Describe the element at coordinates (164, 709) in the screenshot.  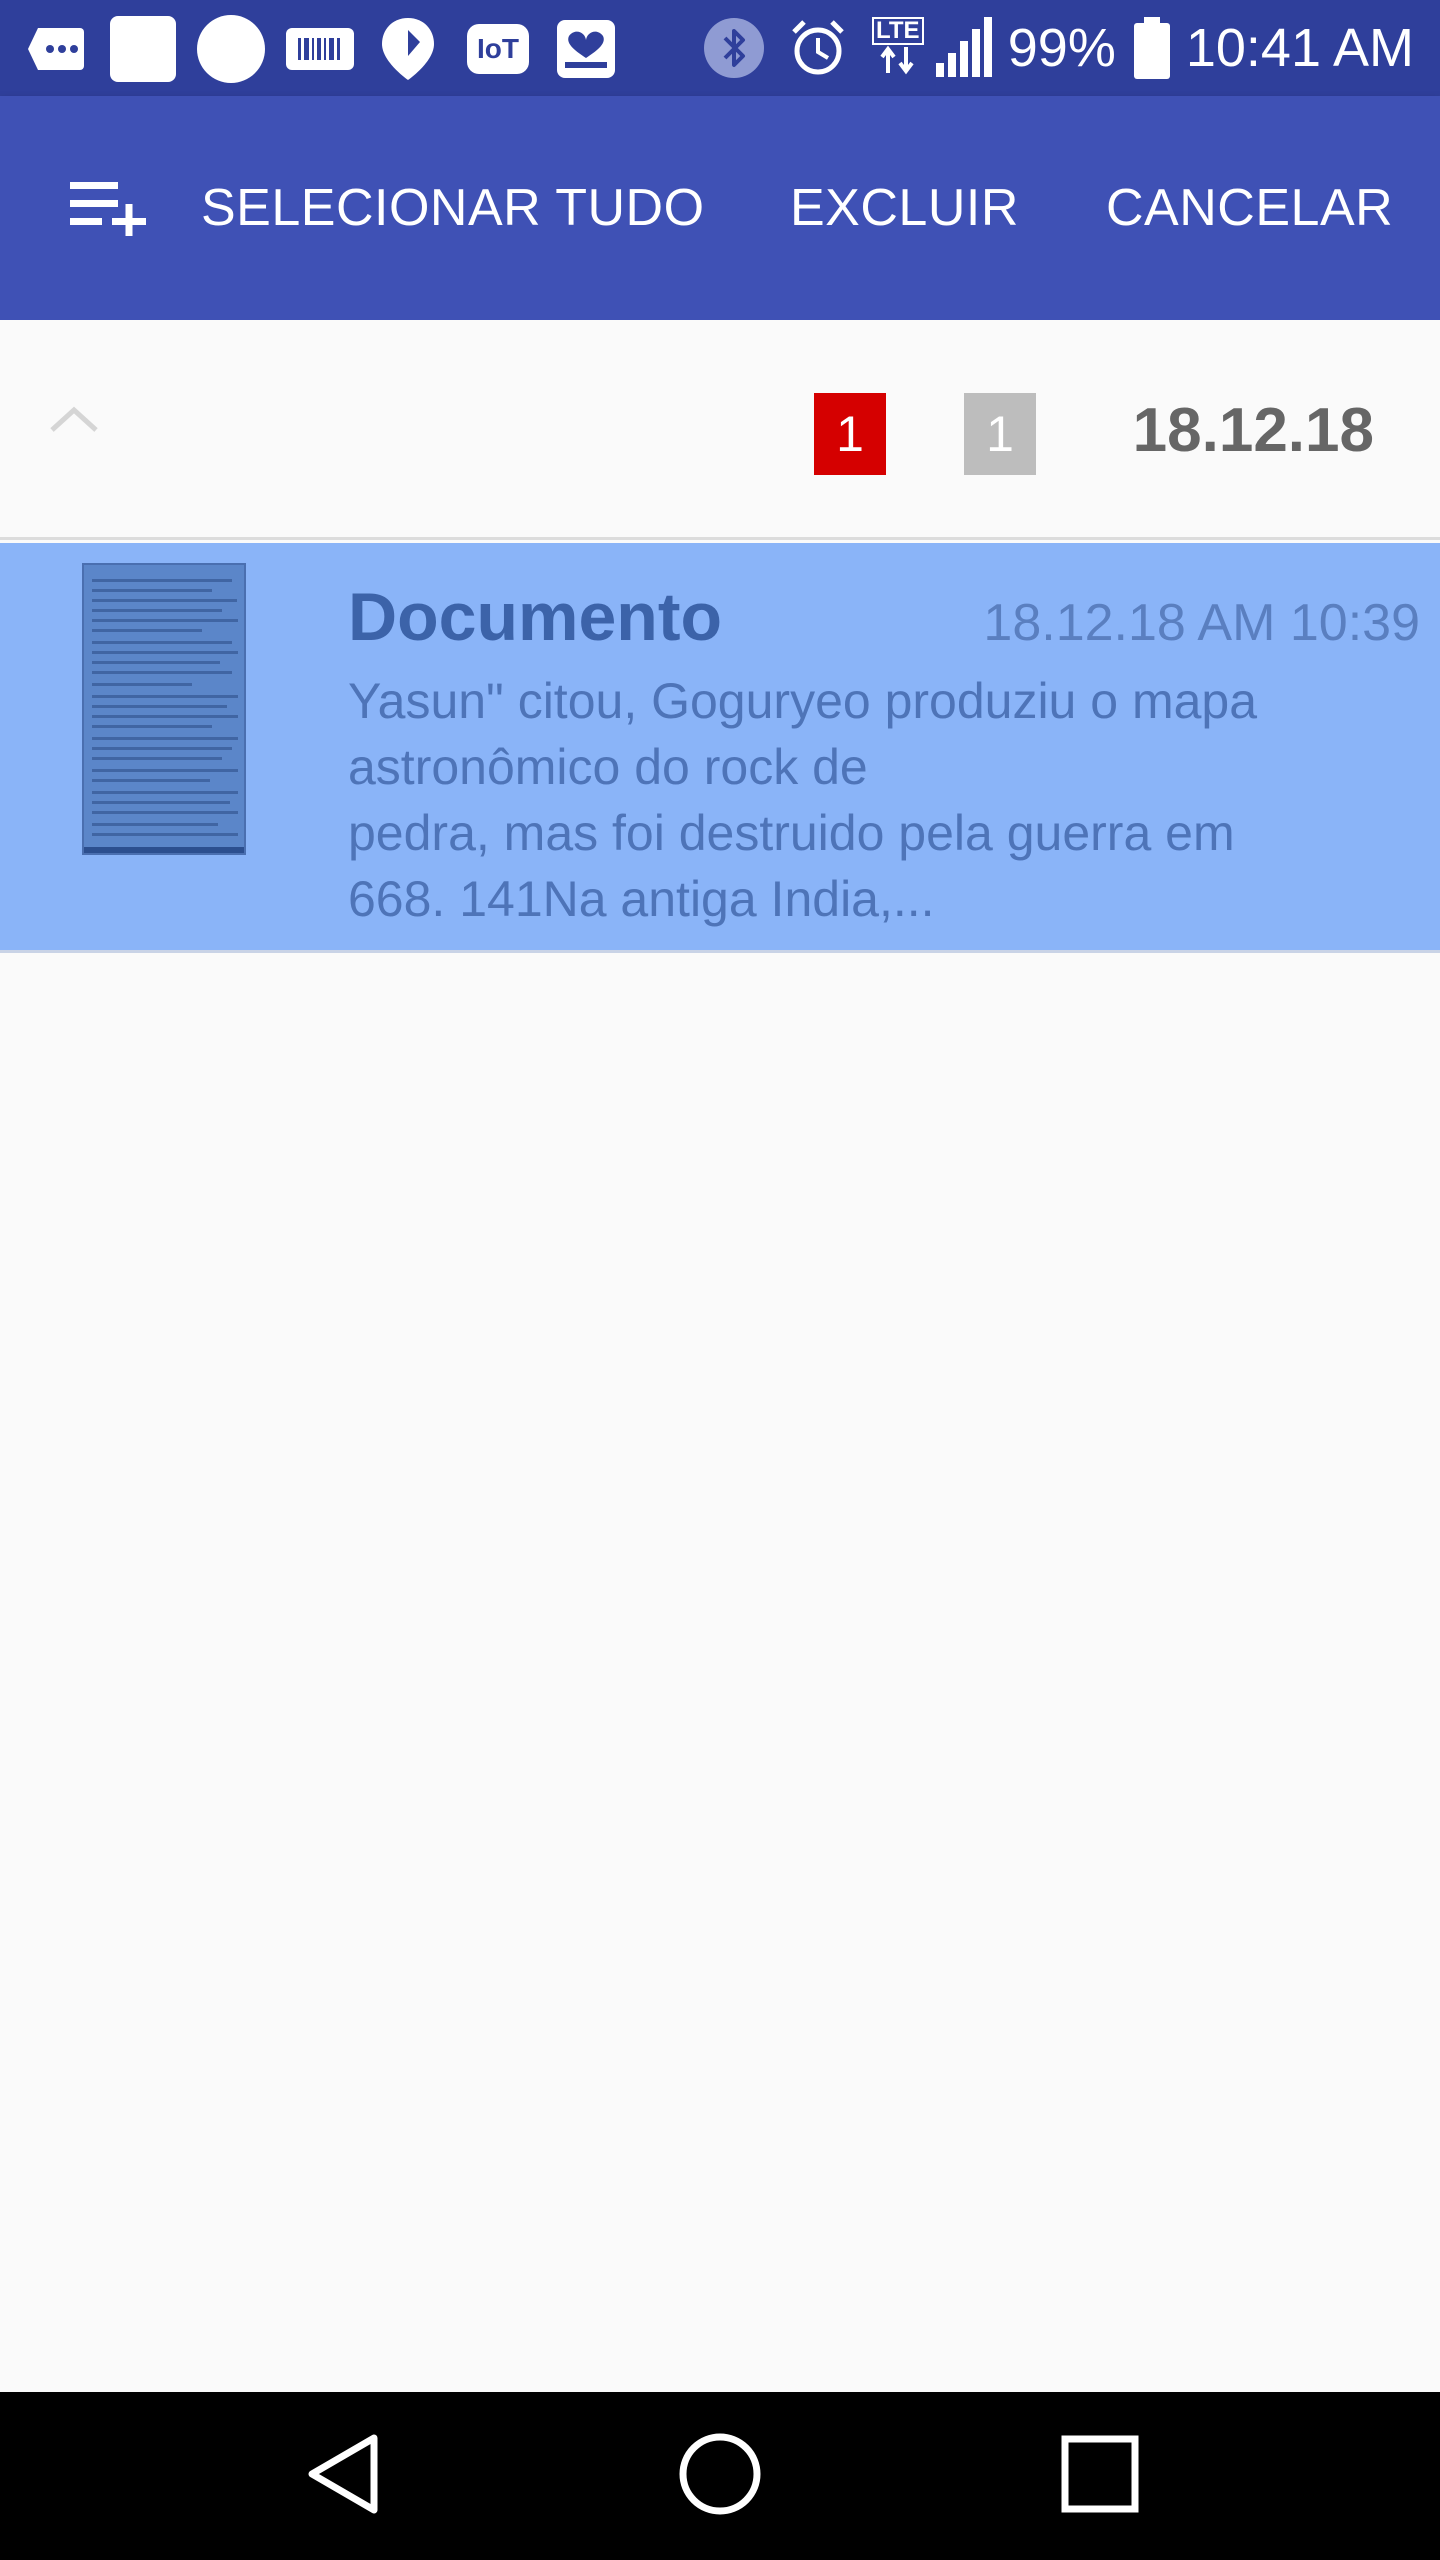
I see `document-thumbnail` at that location.